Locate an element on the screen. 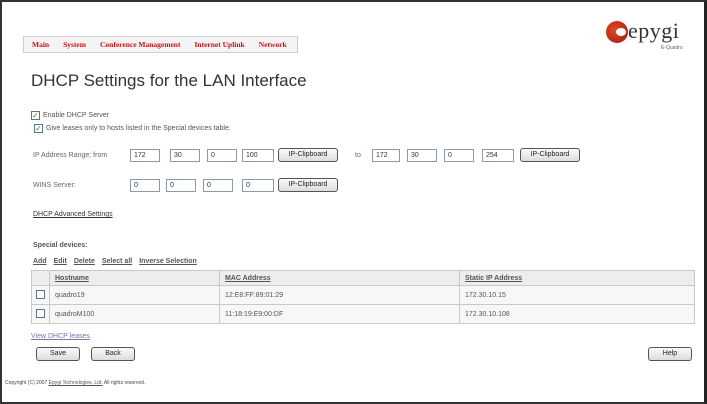 This screenshot has width=707, height=404. nav-conference-management: Conference Management is located at coordinates (140, 44).